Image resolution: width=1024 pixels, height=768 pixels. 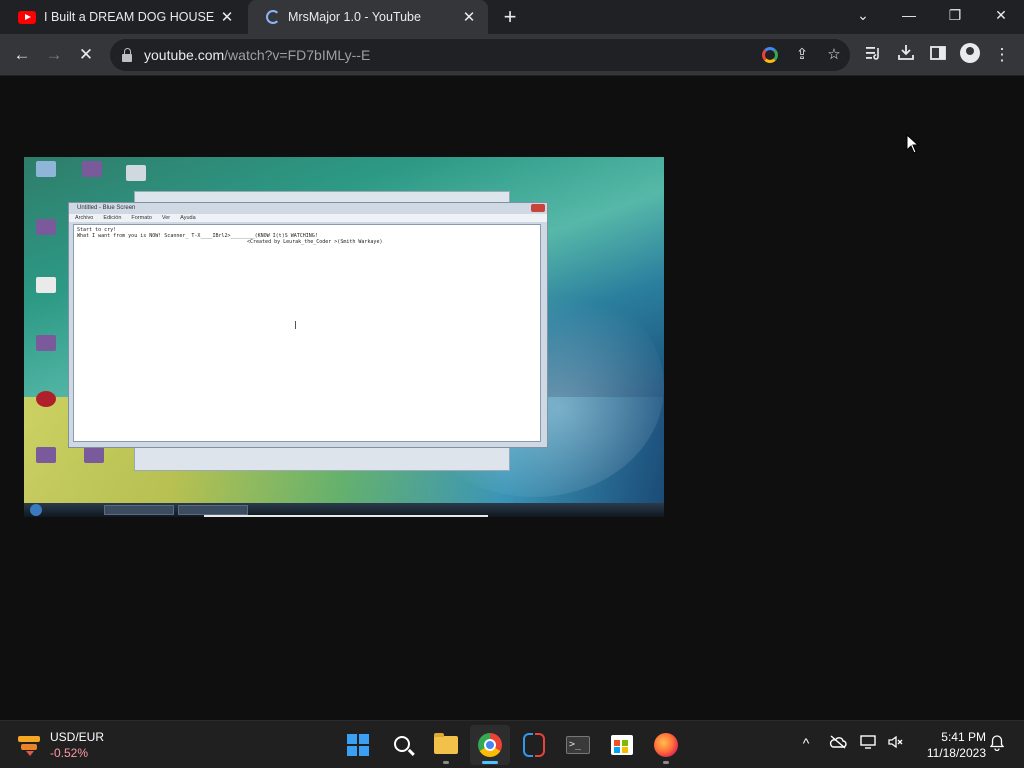 What do you see at coordinates (997, 745) in the screenshot?
I see `notification-bell-icon` at bounding box center [997, 745].